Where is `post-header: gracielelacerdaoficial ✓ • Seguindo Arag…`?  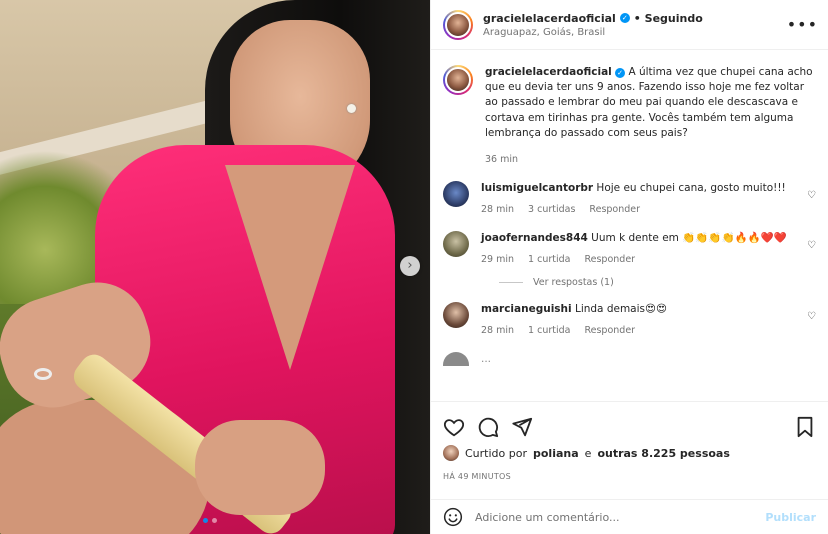
post-header: gracielelacerdaoficial ✓ • Seguindo Arag… is located at coordinates (629, 25).